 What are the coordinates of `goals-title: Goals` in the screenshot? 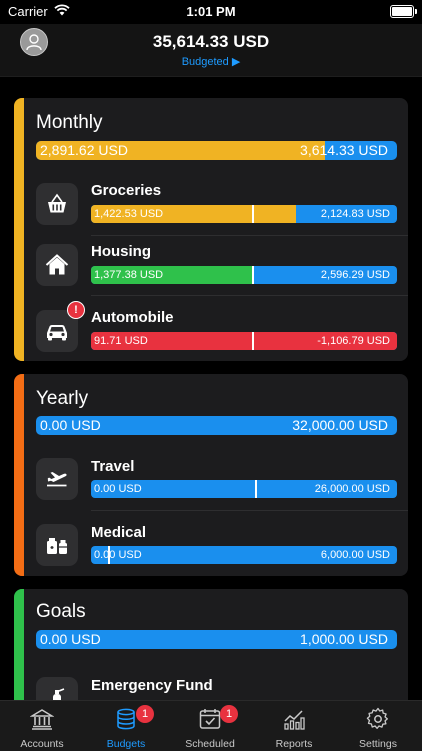 It's located at (61, 612).